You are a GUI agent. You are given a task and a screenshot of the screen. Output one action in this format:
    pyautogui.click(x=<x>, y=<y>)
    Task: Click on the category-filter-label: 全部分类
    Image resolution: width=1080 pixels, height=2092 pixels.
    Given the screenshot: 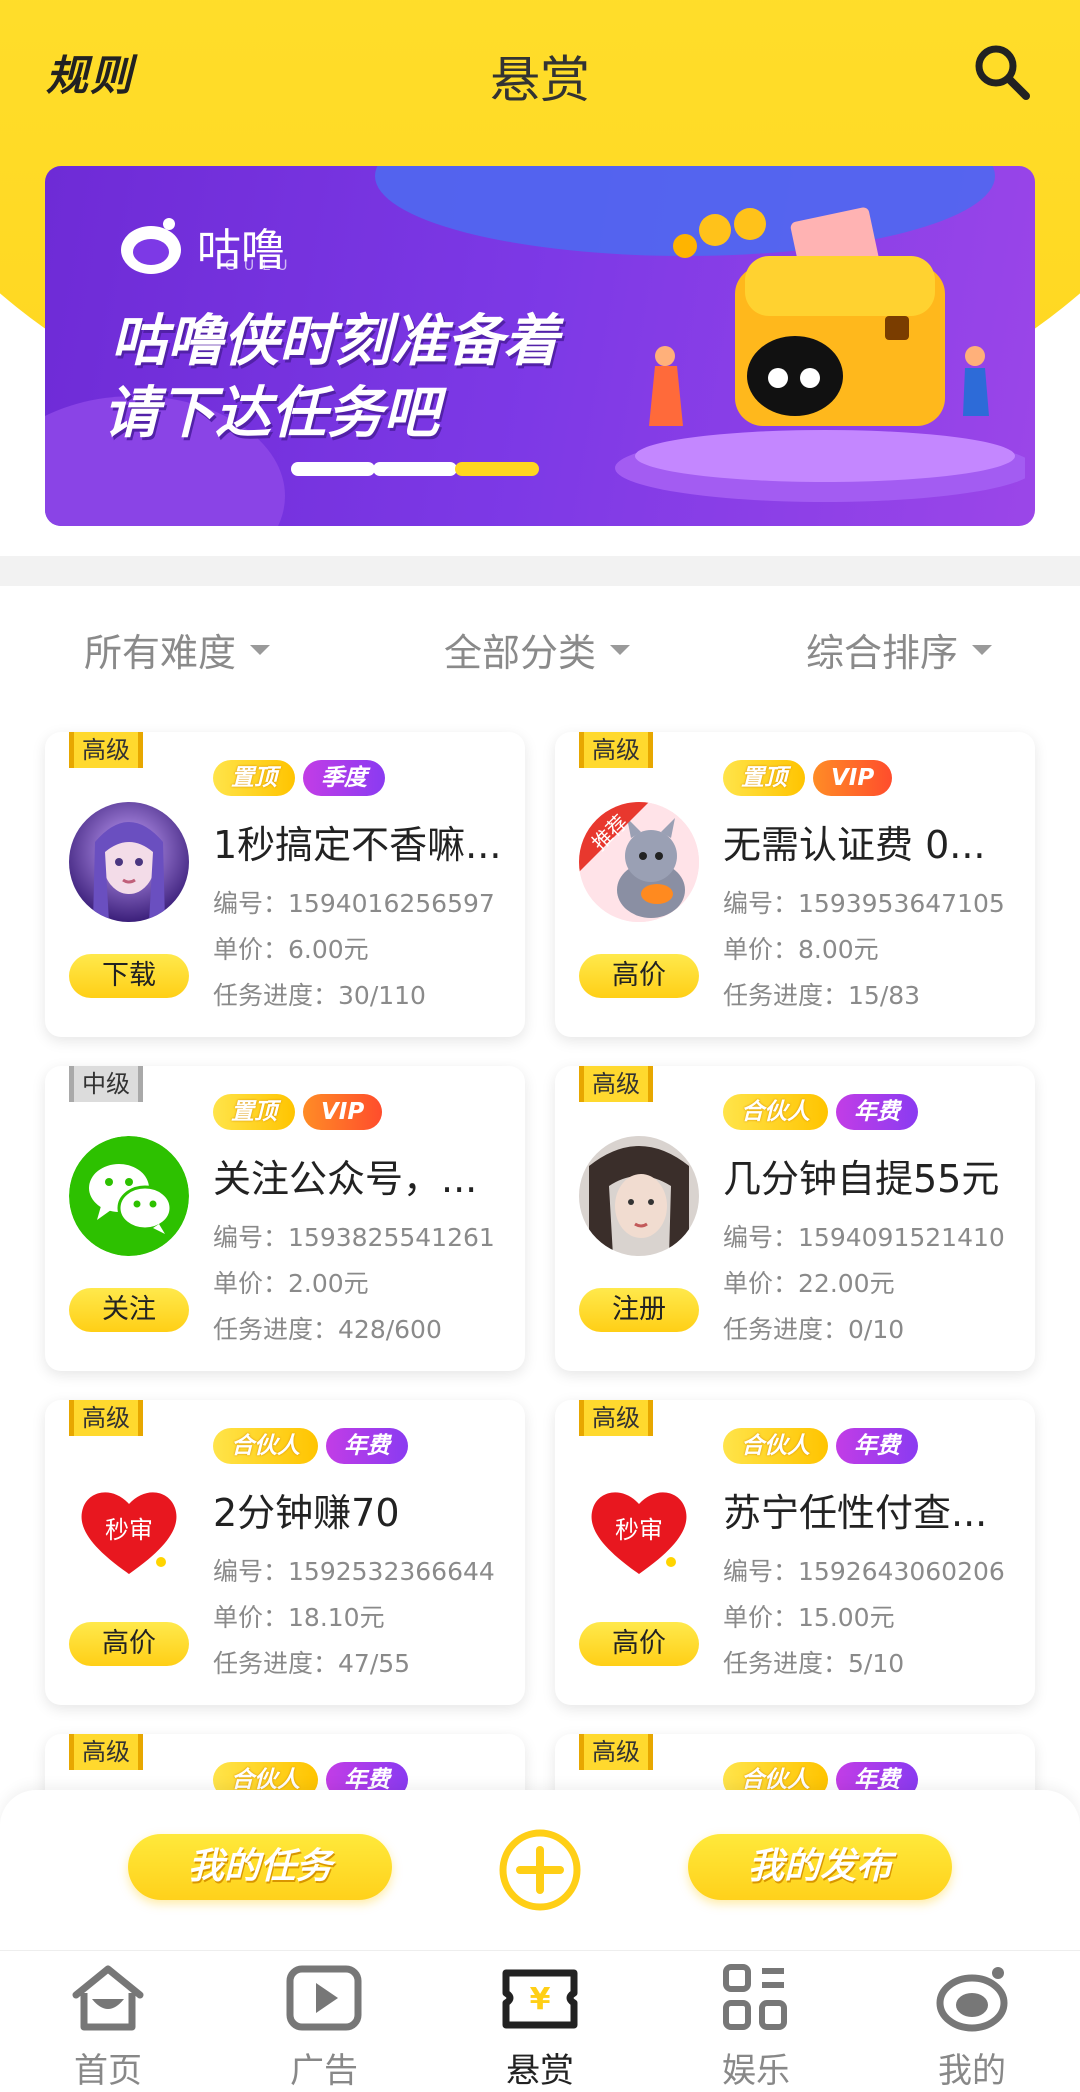 What is the action you would take?
    pyautogui.click(x=520, y=653)
    